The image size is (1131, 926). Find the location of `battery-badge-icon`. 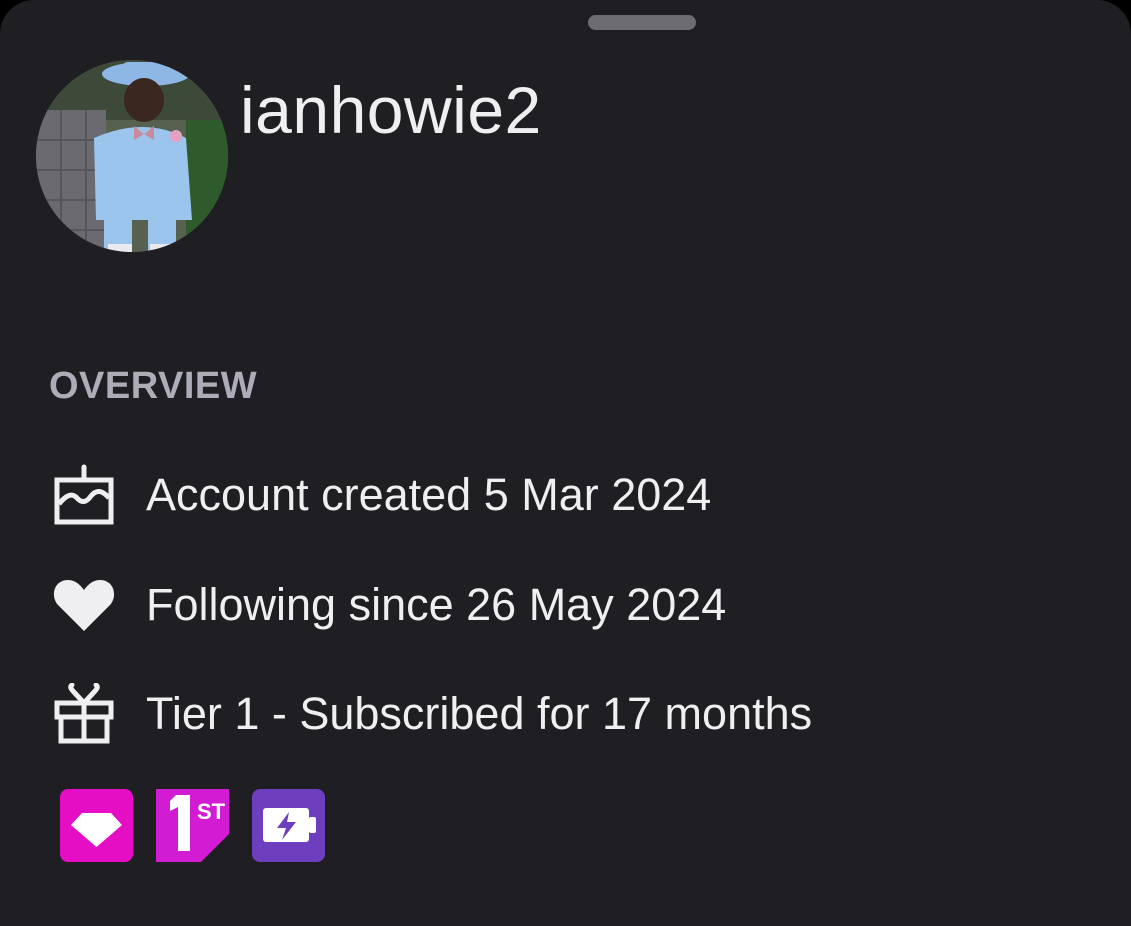

battery-badge-icon is located at coordinates (288, 825).